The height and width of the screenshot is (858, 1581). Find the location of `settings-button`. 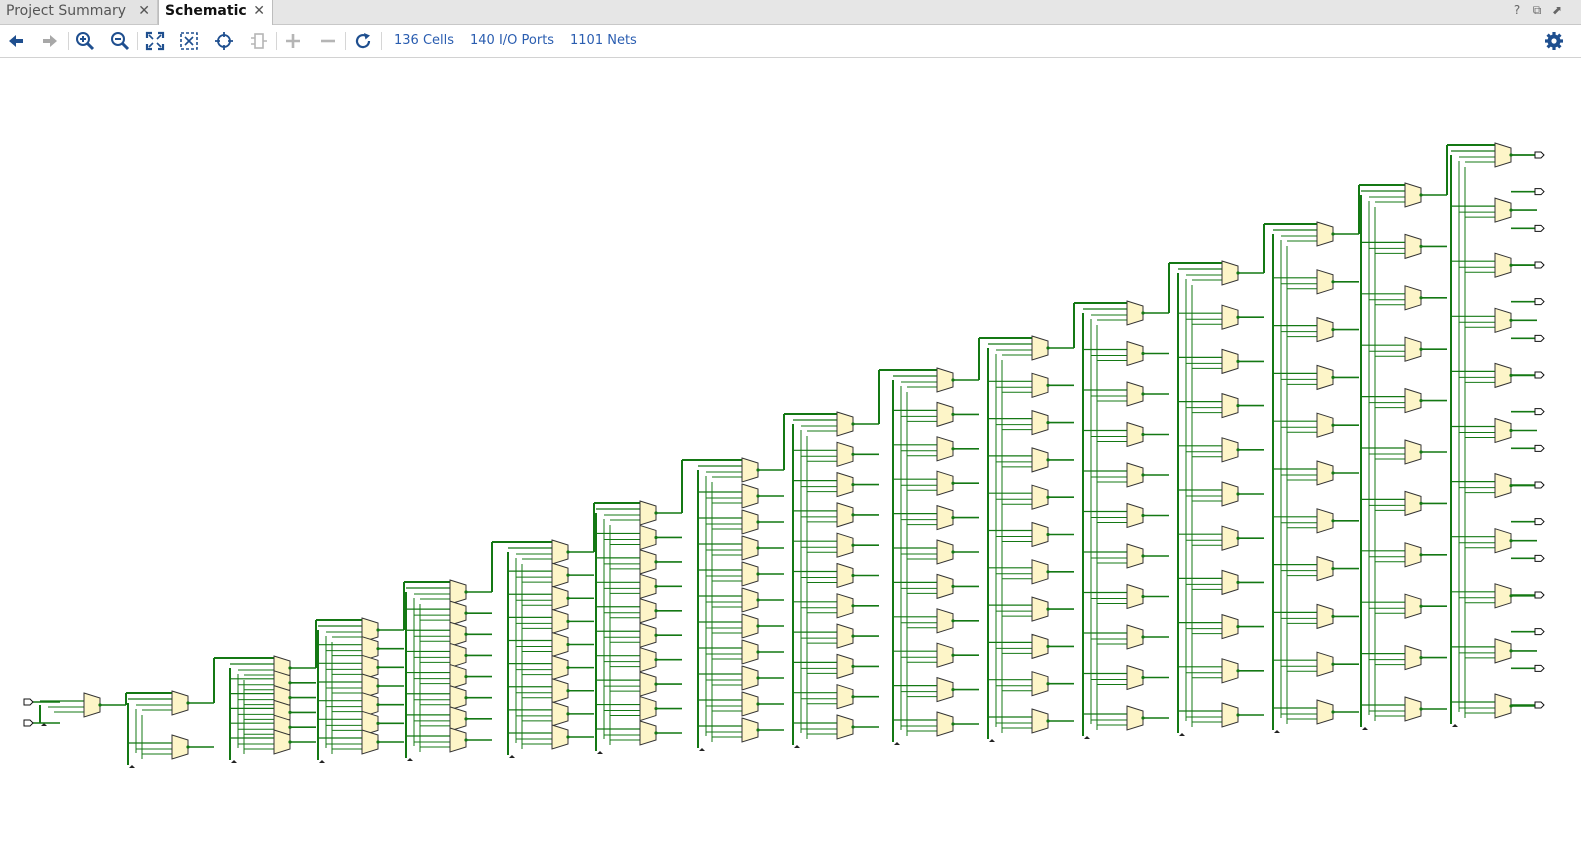

settings-button is located at coordinates (1554, 41).